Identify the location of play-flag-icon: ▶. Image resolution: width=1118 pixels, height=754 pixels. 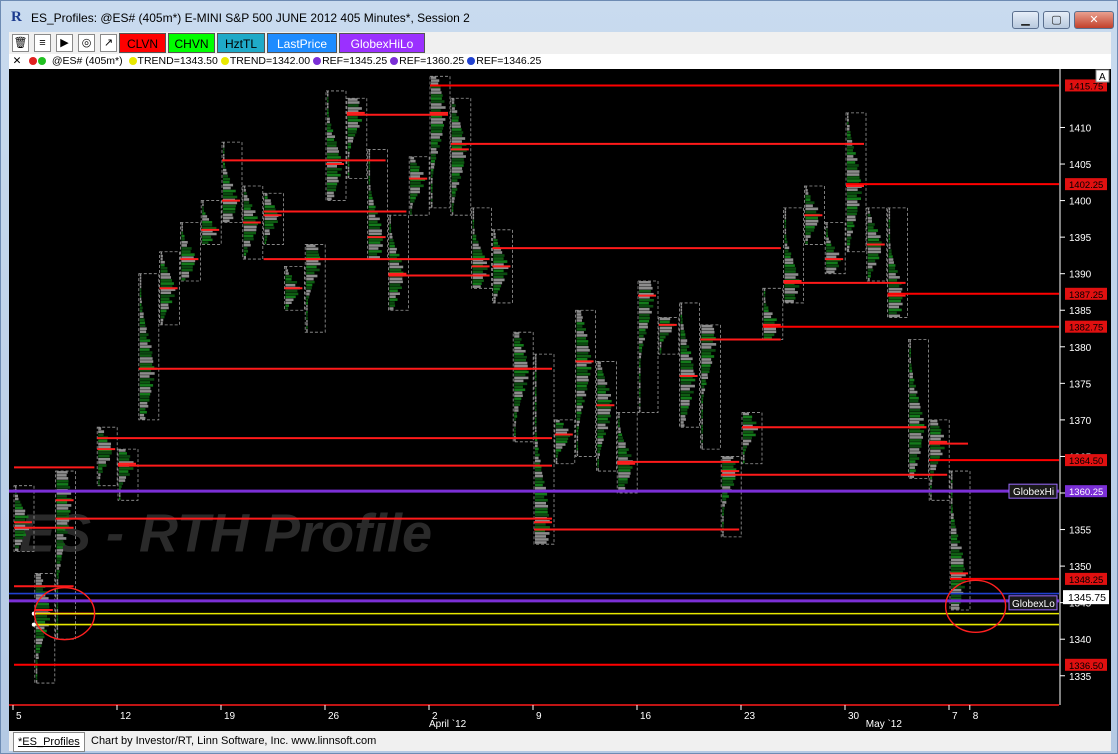
(64, 43).